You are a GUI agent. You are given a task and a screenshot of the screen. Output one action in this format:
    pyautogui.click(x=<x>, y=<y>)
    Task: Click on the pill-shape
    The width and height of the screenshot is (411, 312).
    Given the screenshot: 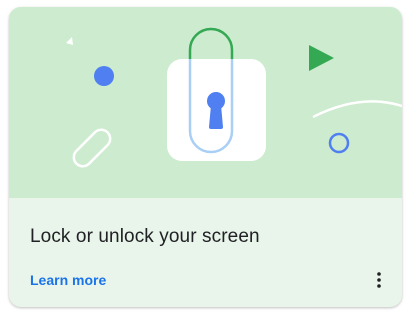 What is the action you would take?
    pyautogui.click(x=92, y=148)
    